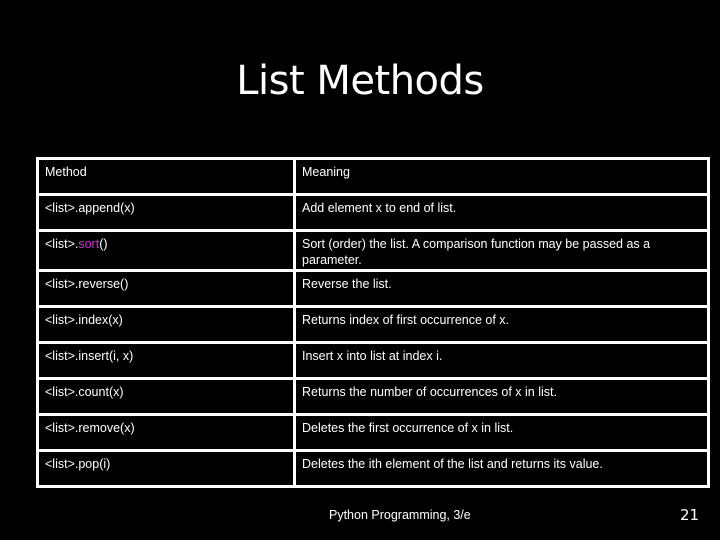  What do you see at coordinates (166, 212) in the screenshot?
I see `method-cell: <list>.append(x)` at bounding box center [166, 212].